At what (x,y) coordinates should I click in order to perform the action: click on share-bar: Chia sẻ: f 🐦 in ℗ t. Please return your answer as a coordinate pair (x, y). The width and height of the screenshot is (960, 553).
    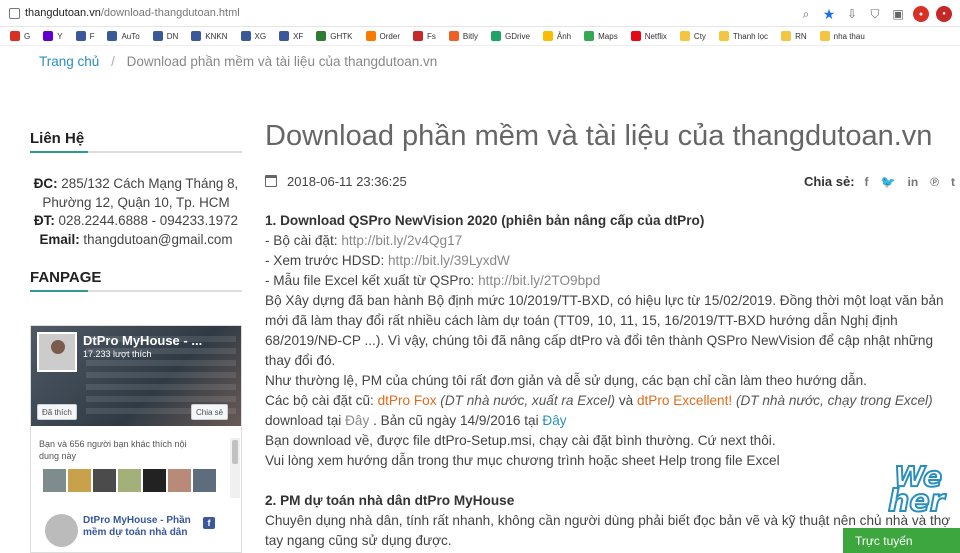
    Looking at the image, I should click on (879, 181).